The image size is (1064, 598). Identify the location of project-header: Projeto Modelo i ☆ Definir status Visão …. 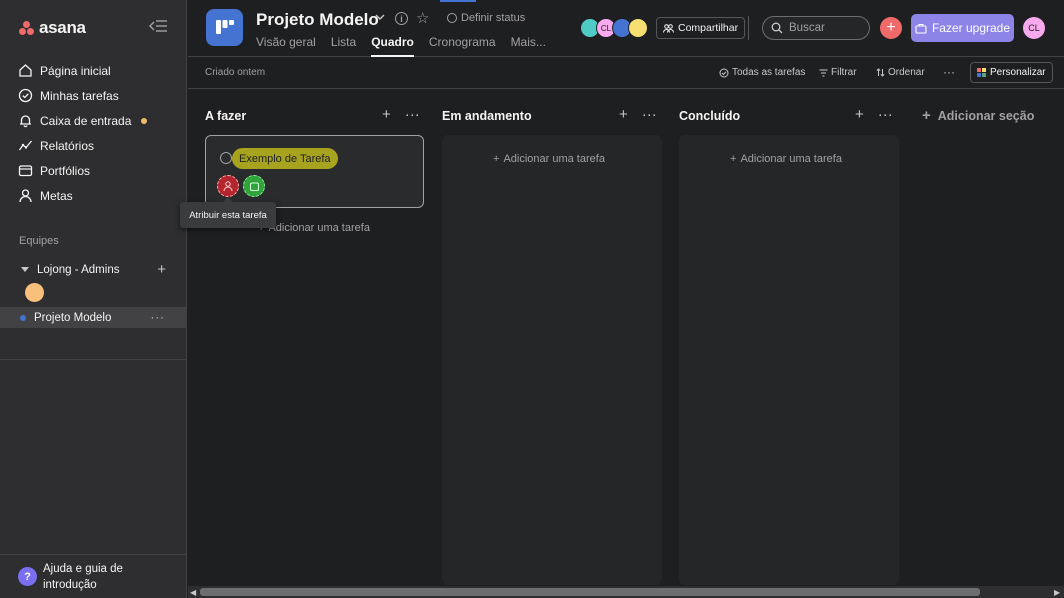
(626, 28).